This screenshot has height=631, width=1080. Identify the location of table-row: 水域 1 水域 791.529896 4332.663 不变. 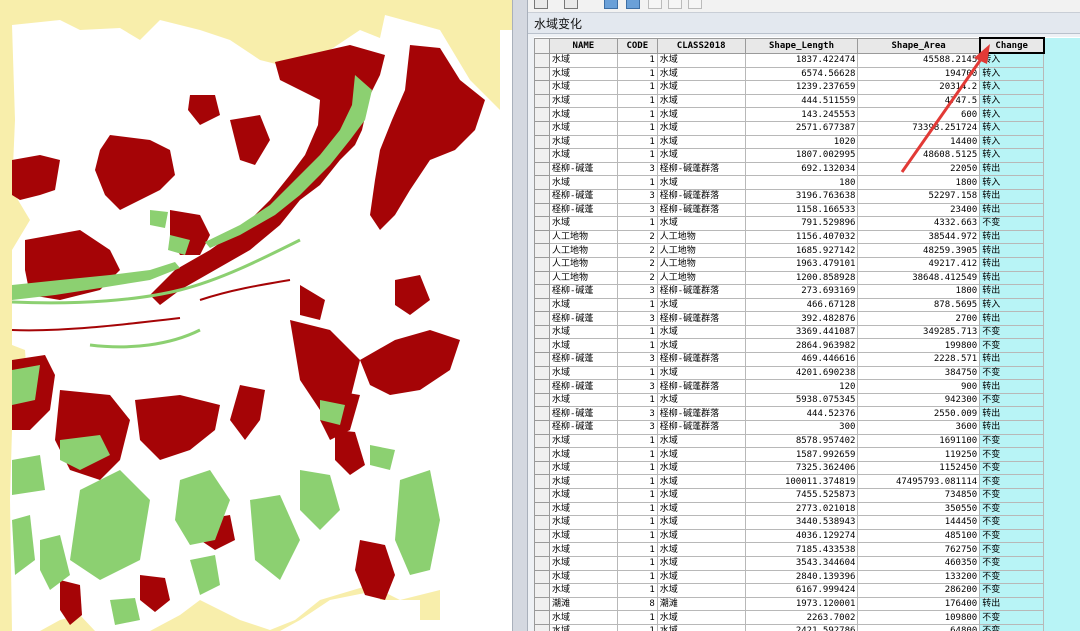
(807, 223).